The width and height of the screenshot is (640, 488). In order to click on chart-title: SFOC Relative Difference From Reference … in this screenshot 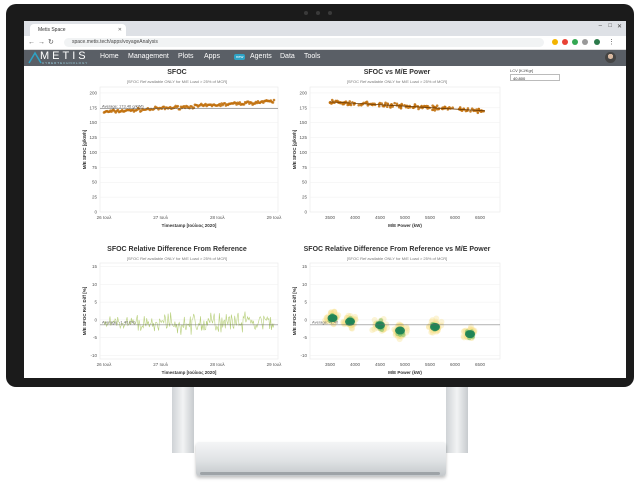, I will do `click(397, 249)`.